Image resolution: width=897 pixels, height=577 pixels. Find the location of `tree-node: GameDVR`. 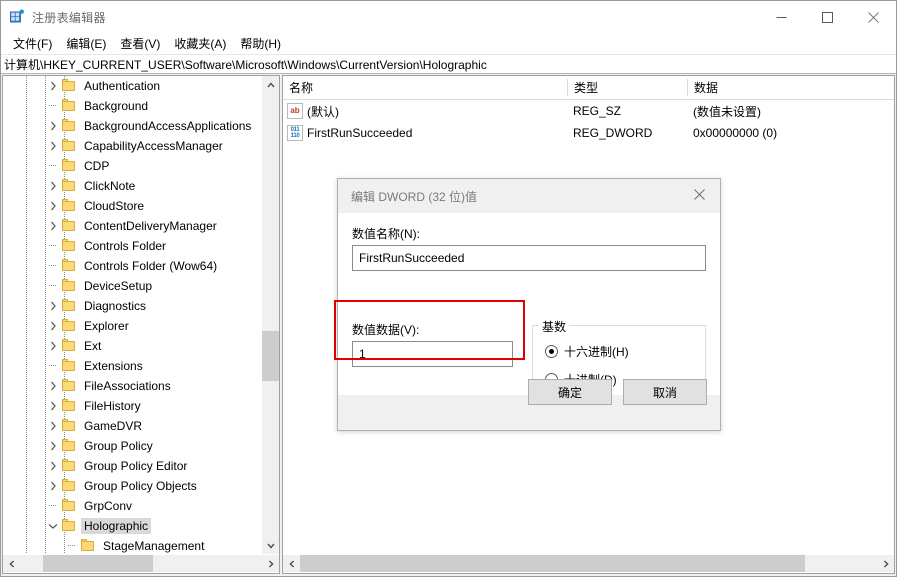

tree-node: GameDVR is located at coordinates (133, 426).